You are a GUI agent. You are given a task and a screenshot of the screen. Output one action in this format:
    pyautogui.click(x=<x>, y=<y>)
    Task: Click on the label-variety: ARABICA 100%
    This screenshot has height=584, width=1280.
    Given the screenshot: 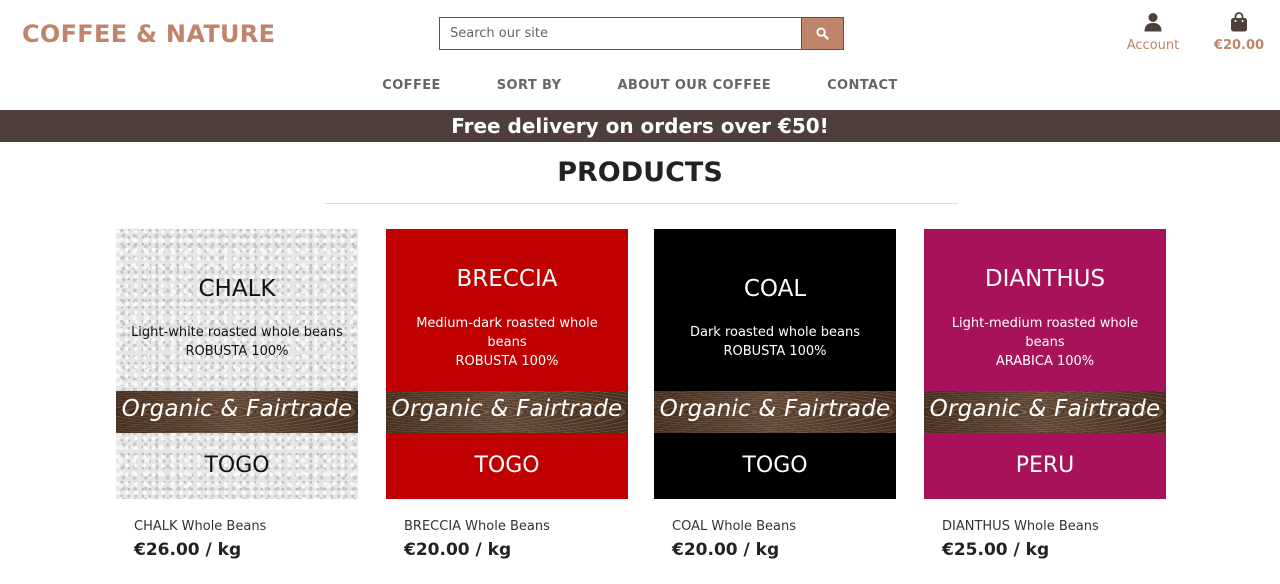 What is the action you would take?
    pyautogui.click(x=1045, y=361)
    